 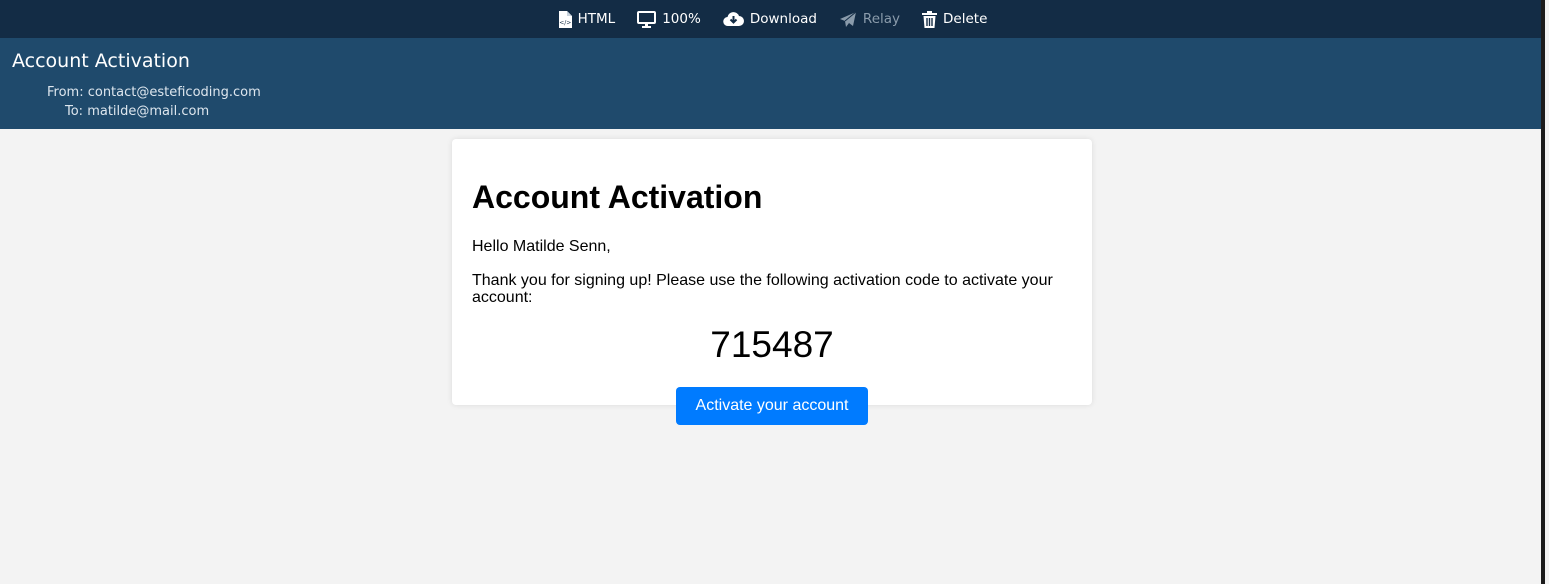 I want to click on monitor-icon, so click(x=647, y=19).